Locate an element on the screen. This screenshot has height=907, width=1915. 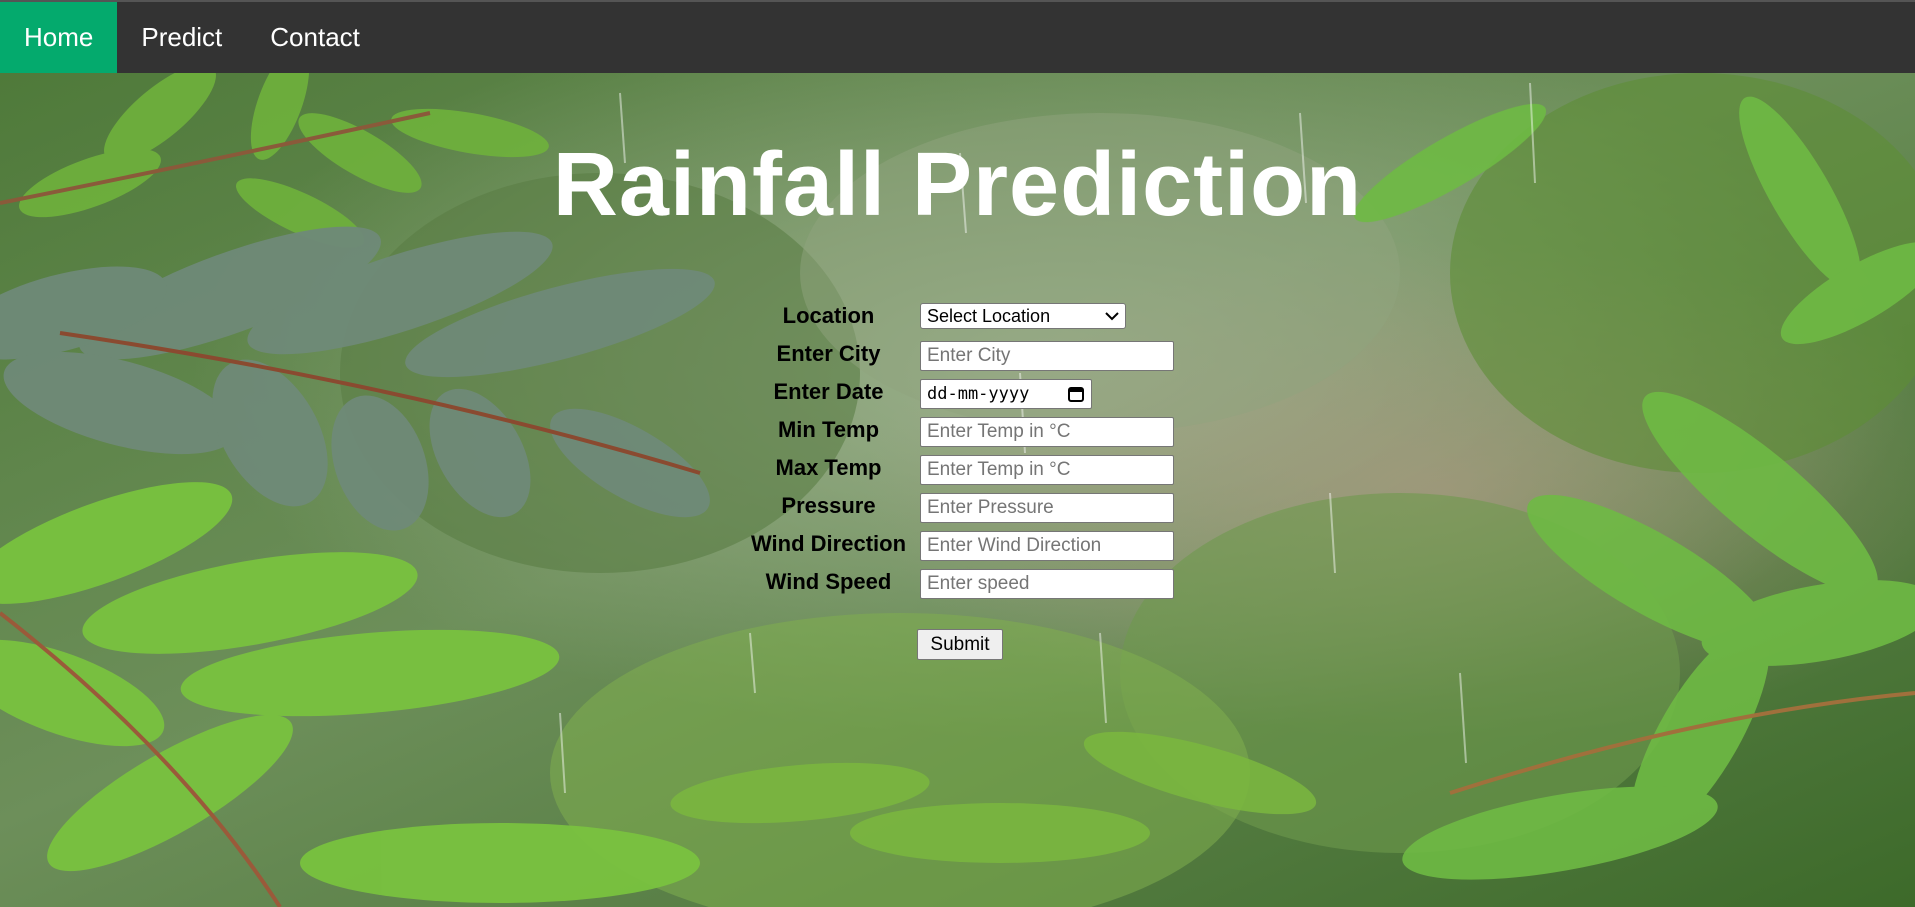
wind-speed-label: Wind Speed is located at coordinates (828, 581).